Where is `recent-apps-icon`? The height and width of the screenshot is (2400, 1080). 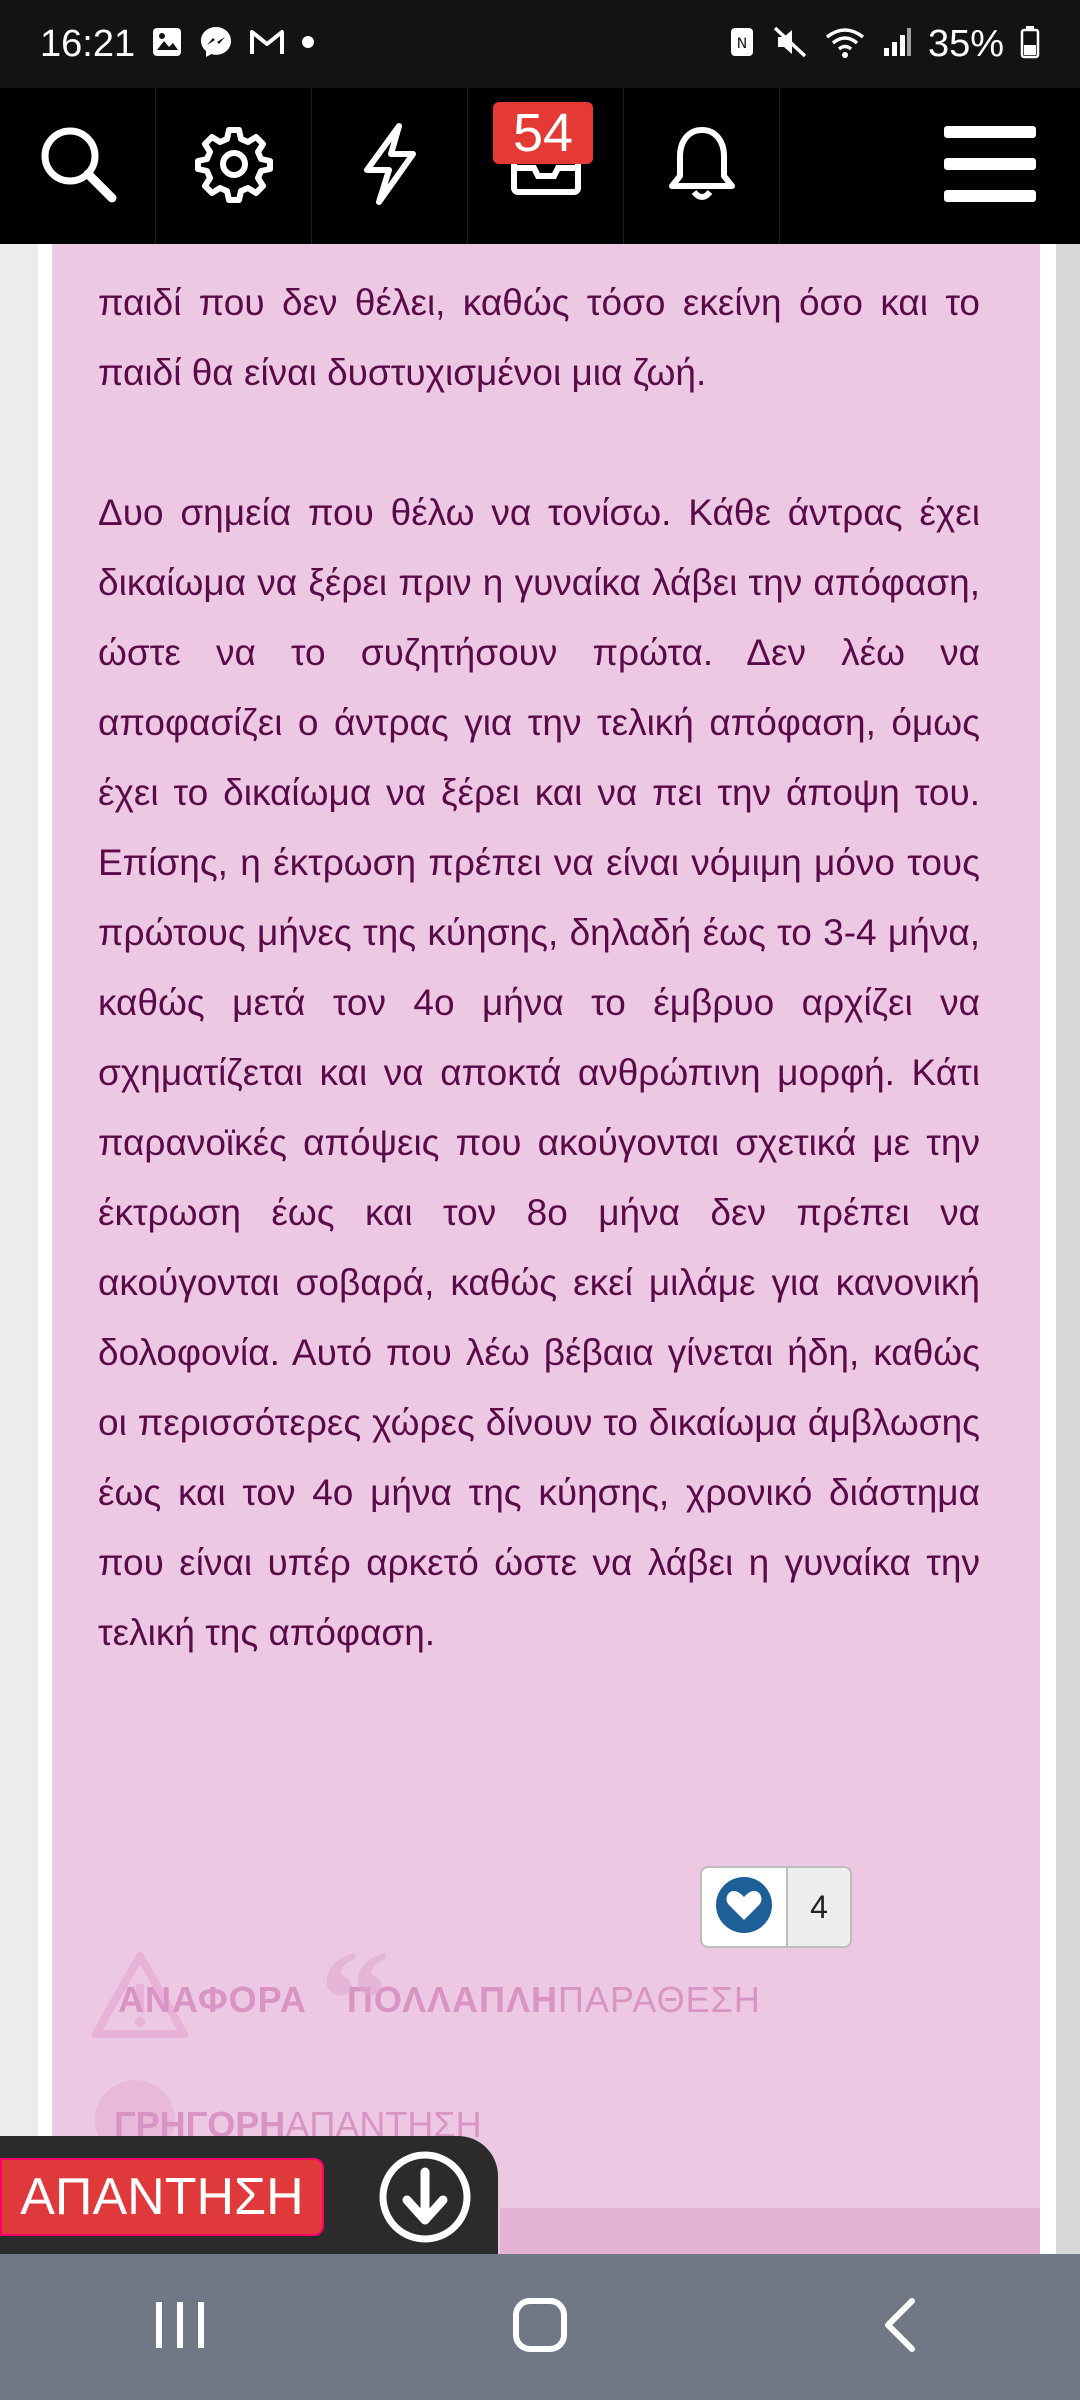
recent-apps-icon is located at coordinates (180, 2327).